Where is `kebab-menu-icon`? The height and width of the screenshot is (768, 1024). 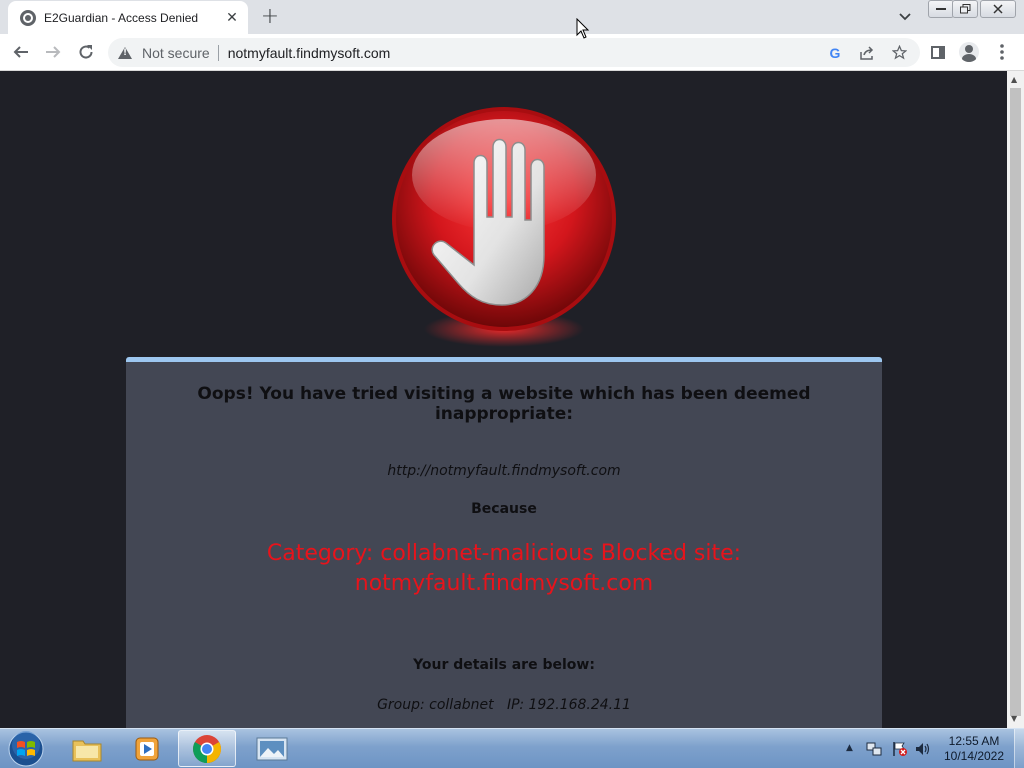
kebab-menu-icon is located at coordinates (1002, 52).